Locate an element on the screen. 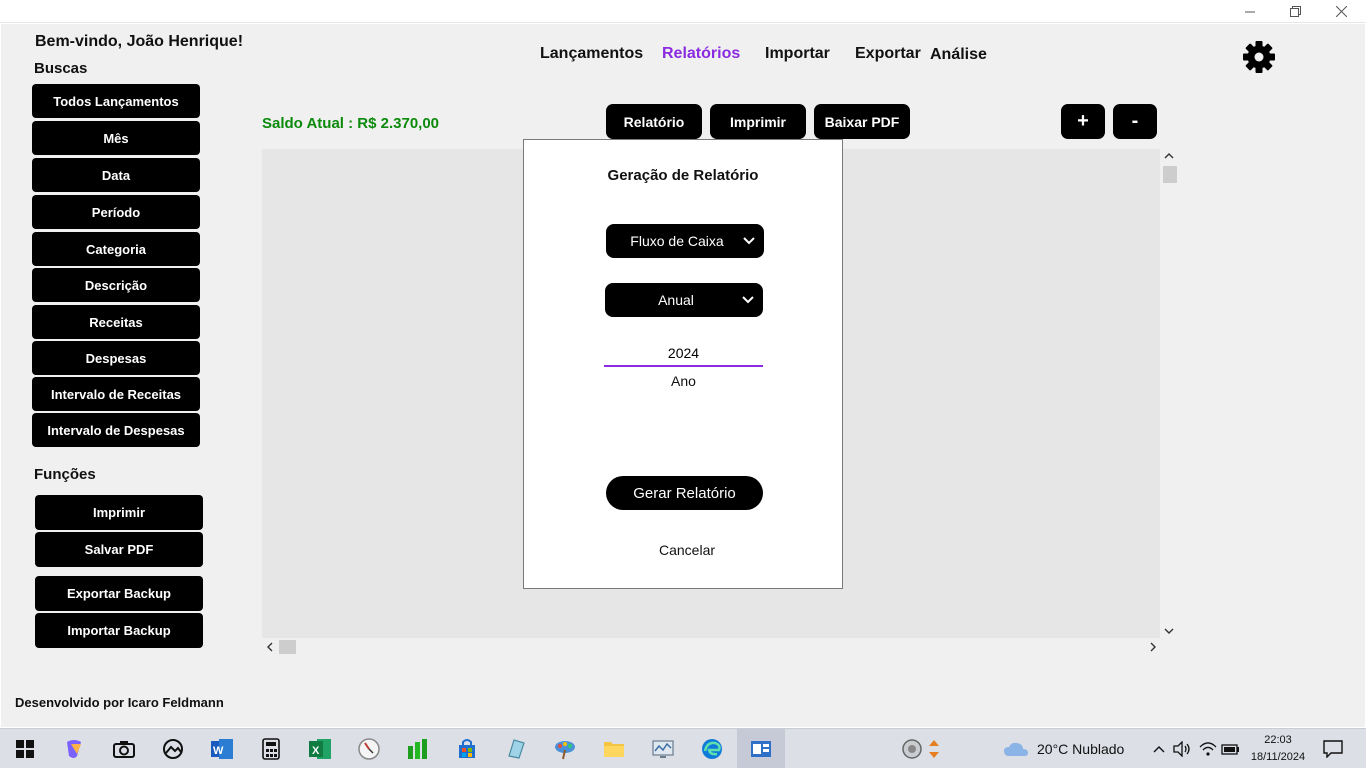  restore-icon is located at coordinates (1295, 11).